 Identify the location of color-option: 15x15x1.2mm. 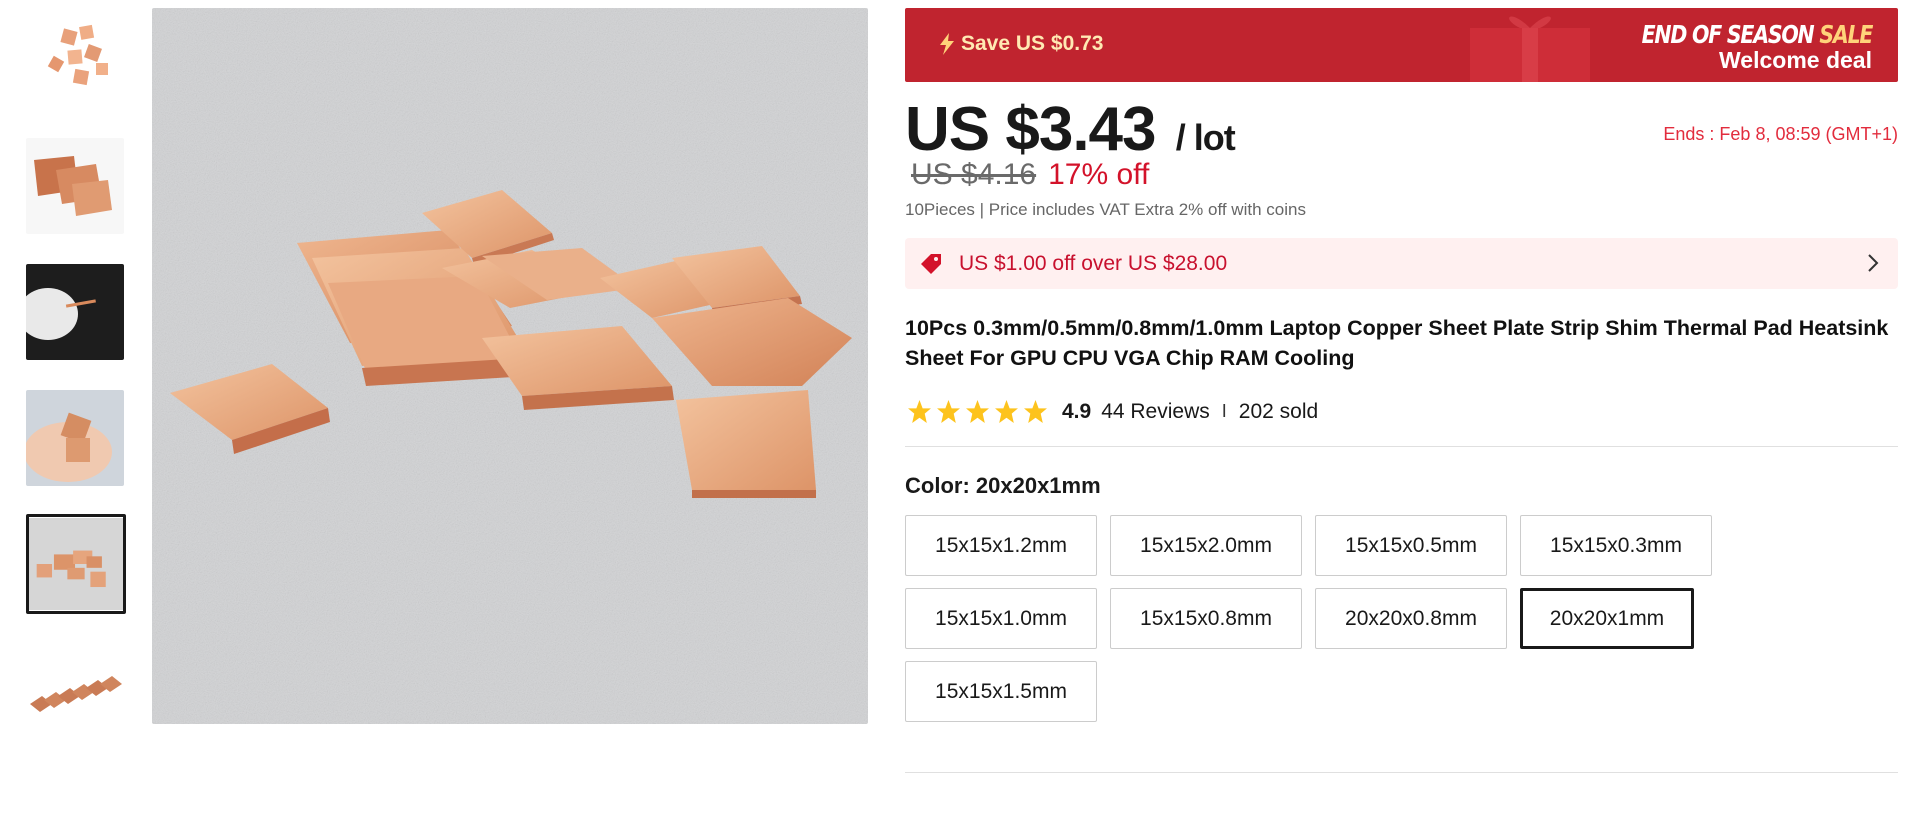
(1001, 545).